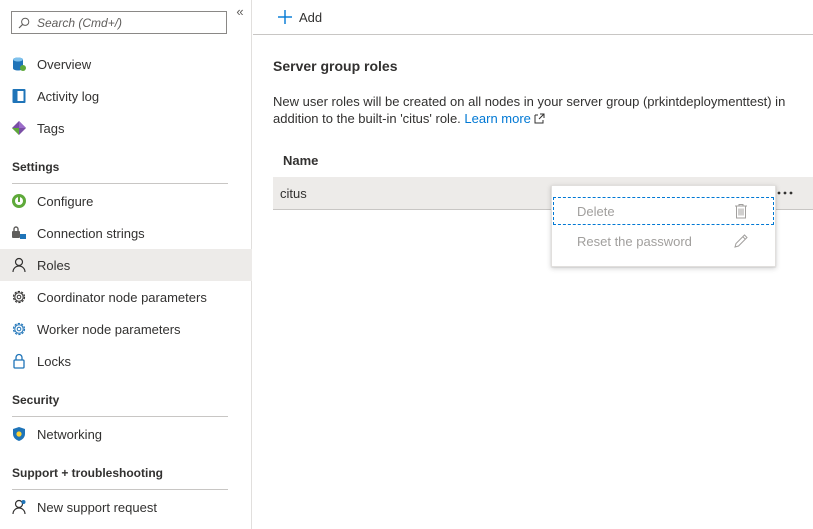 The height and width of the screenshot is (529, 813). What do you see at coordinates (68, 96) in the screenshot?
I see `sidebar-item-label: Activity log` at bounding box center [68, 96].